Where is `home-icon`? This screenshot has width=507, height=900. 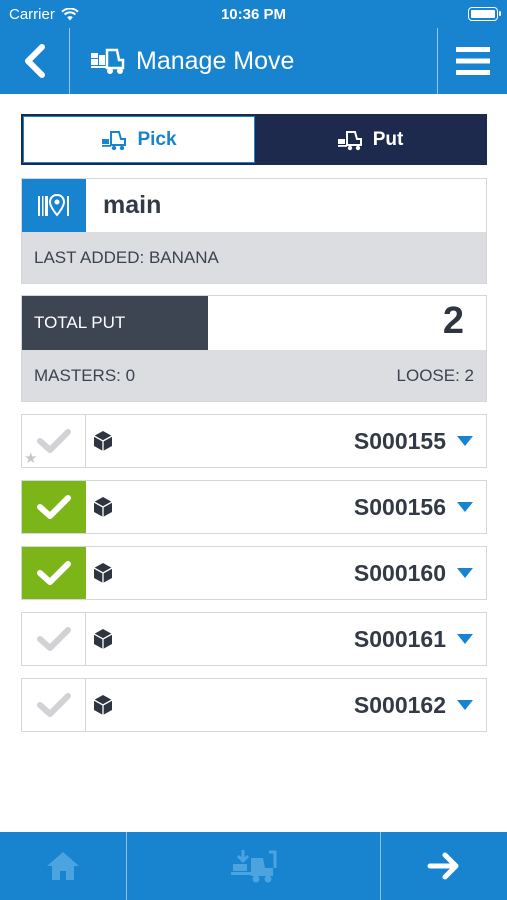
home-icon is located at coordinates (63, 866).